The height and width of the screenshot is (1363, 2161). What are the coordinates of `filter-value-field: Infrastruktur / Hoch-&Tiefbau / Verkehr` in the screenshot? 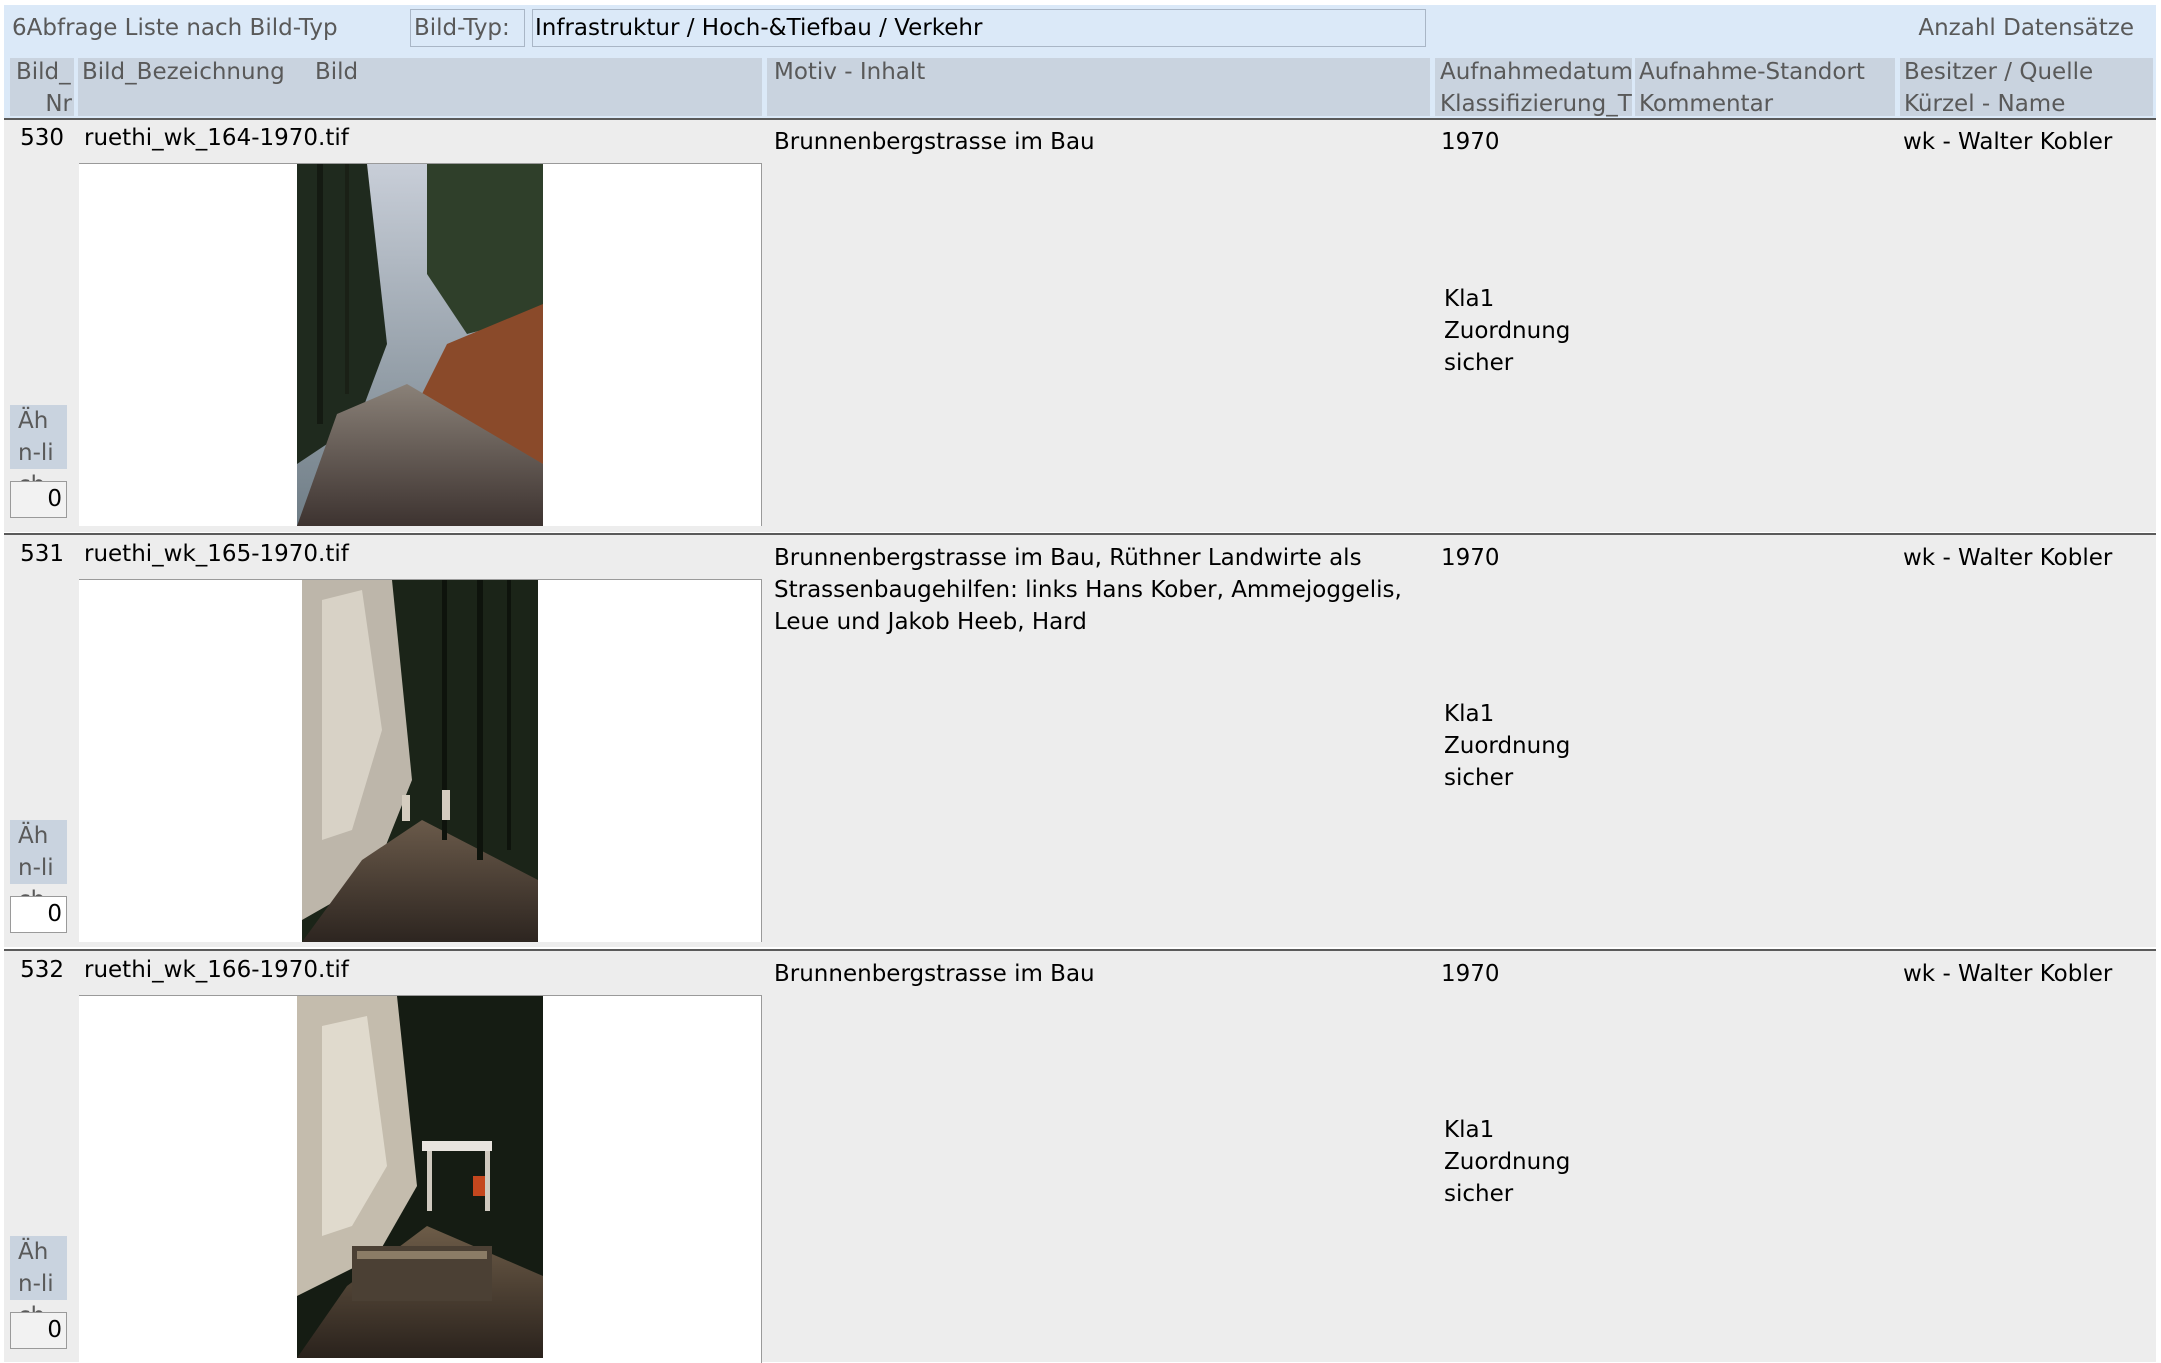 It's located at (979, 28).